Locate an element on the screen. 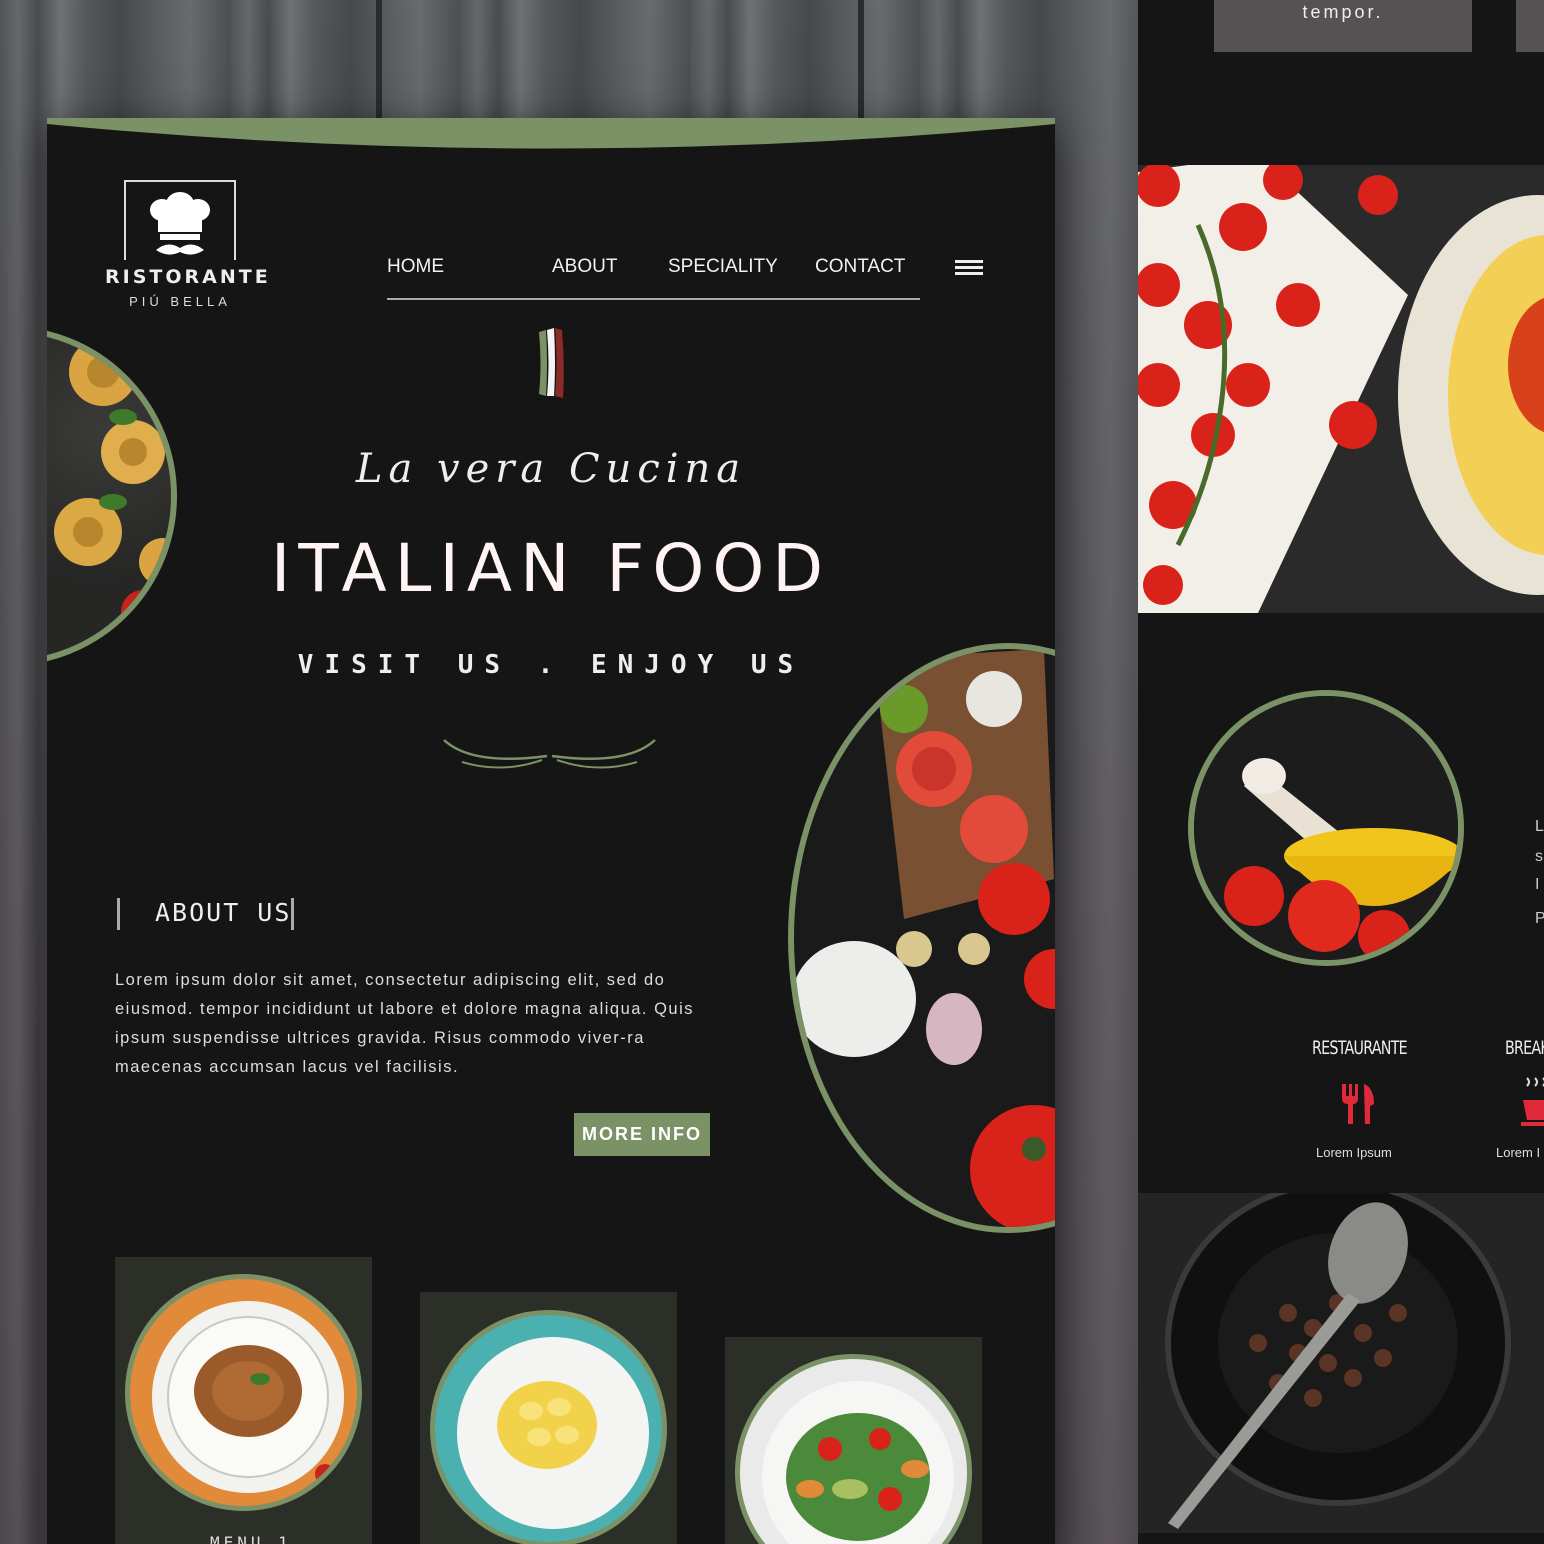 The width and height of the screenshot is (1544, 1544). tomatoes-spaghetti-image is located at coordinates (1341, 389).